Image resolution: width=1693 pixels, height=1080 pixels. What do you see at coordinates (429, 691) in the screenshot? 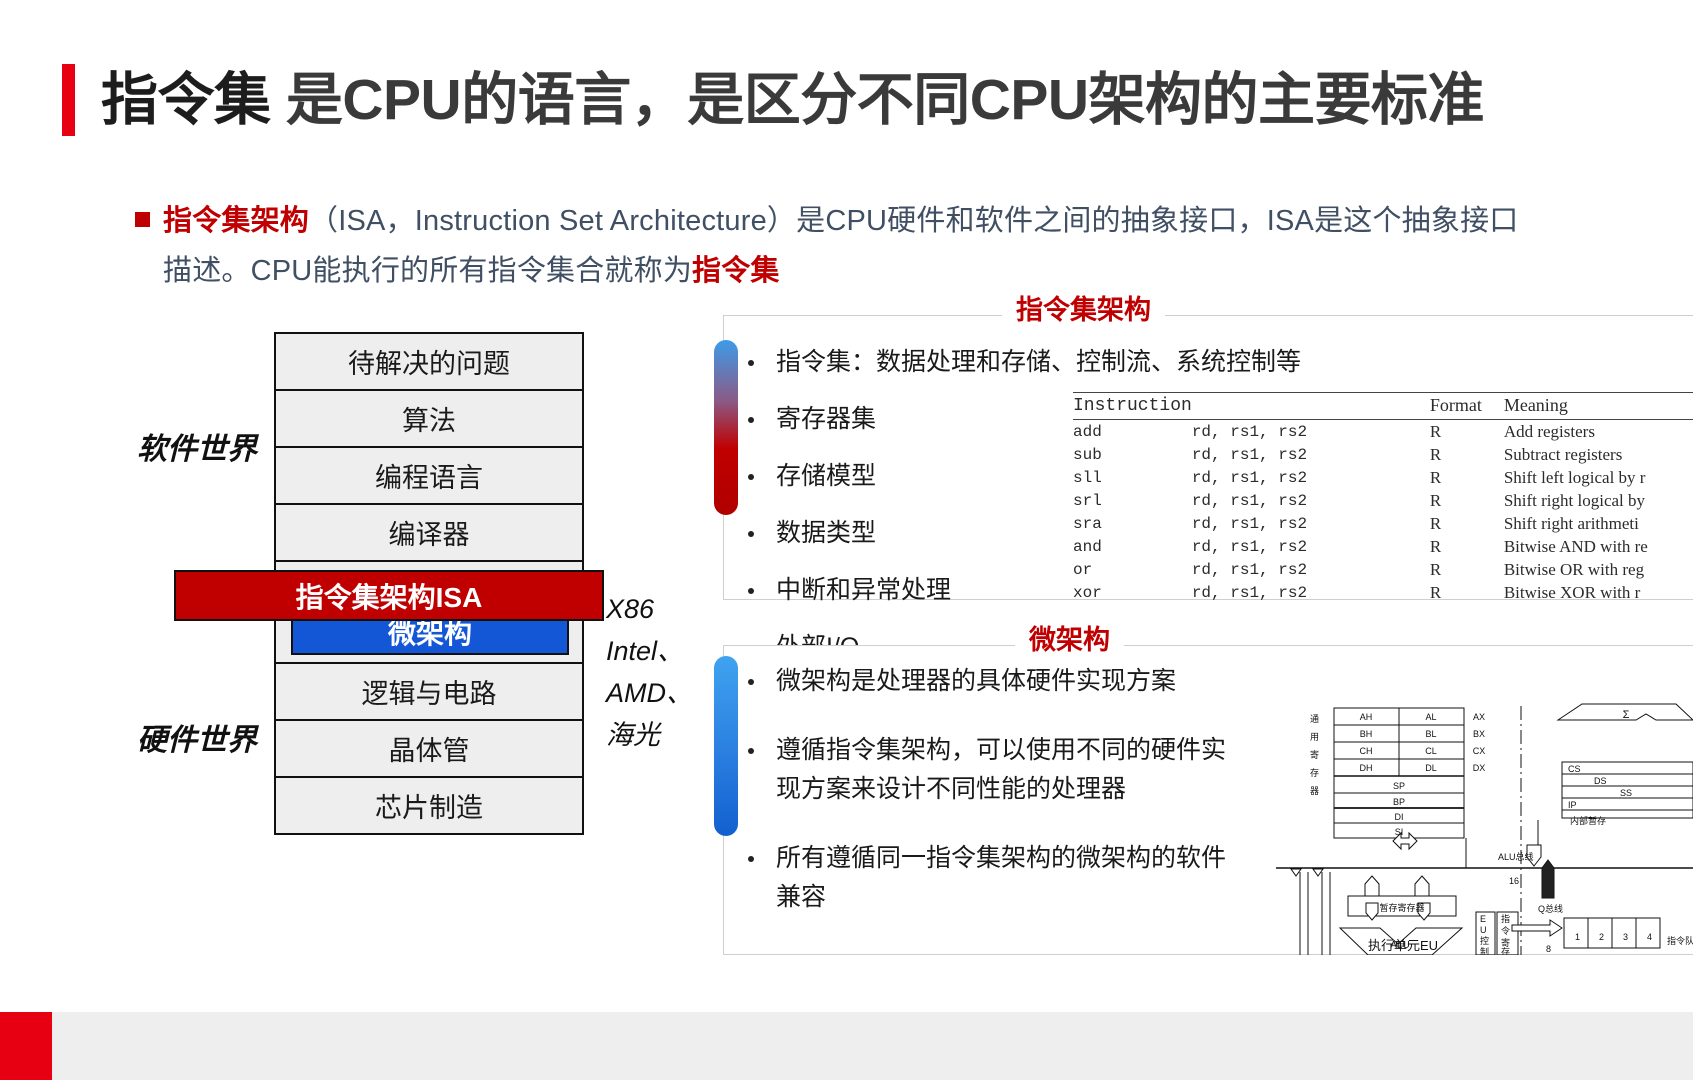
I see `stack-layer-logic-circuit: 逻辑与电路` at bounding box center [429, 691].